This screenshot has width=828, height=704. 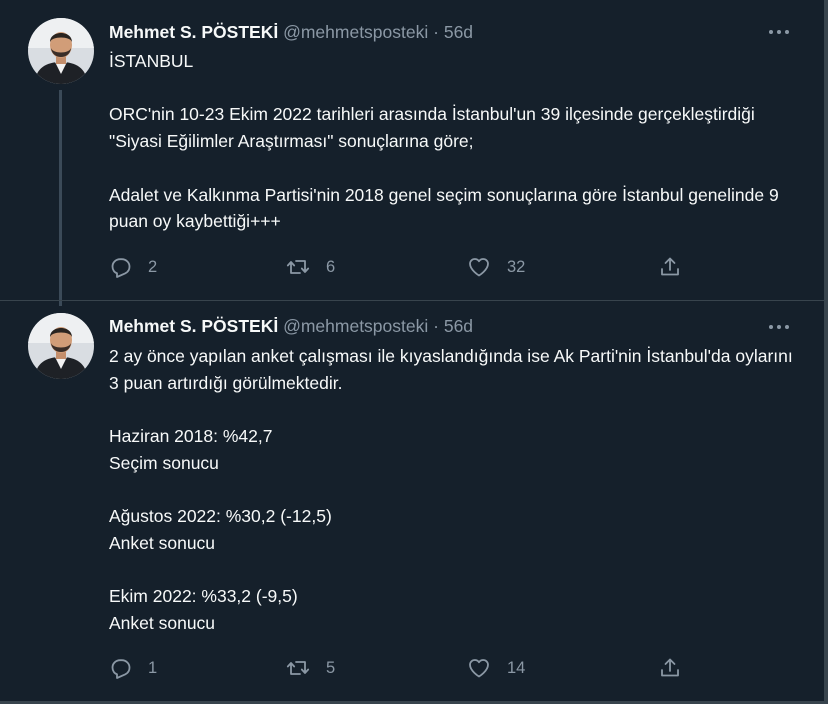 I want to click on retweet-button: 6, so click(x=310, y=267).